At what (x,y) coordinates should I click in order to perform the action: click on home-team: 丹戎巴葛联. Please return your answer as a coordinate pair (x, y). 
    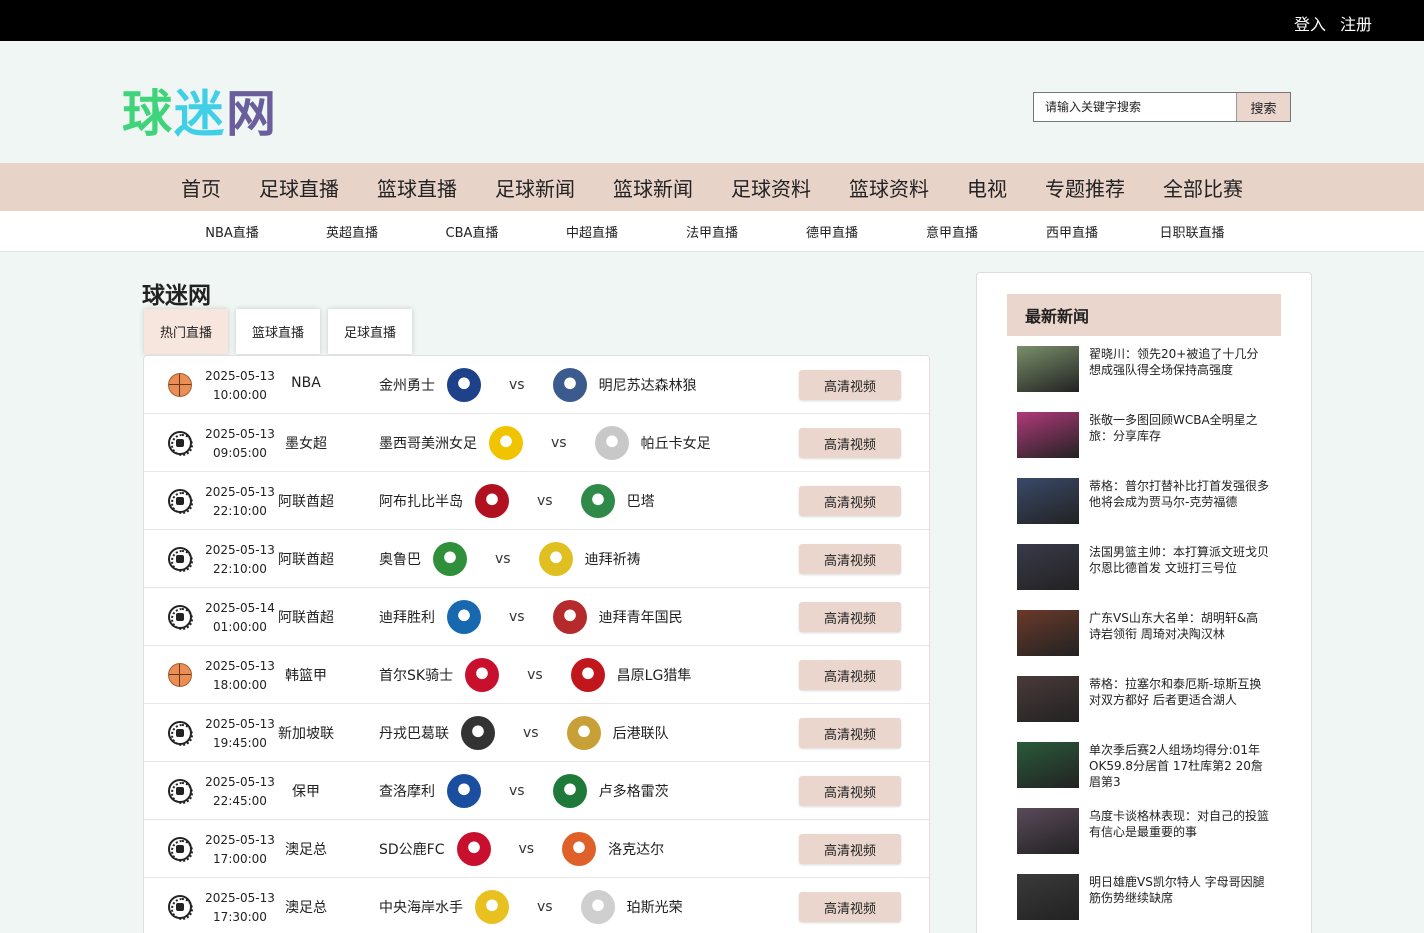
    Looking at the image, I should click on (414, 733).